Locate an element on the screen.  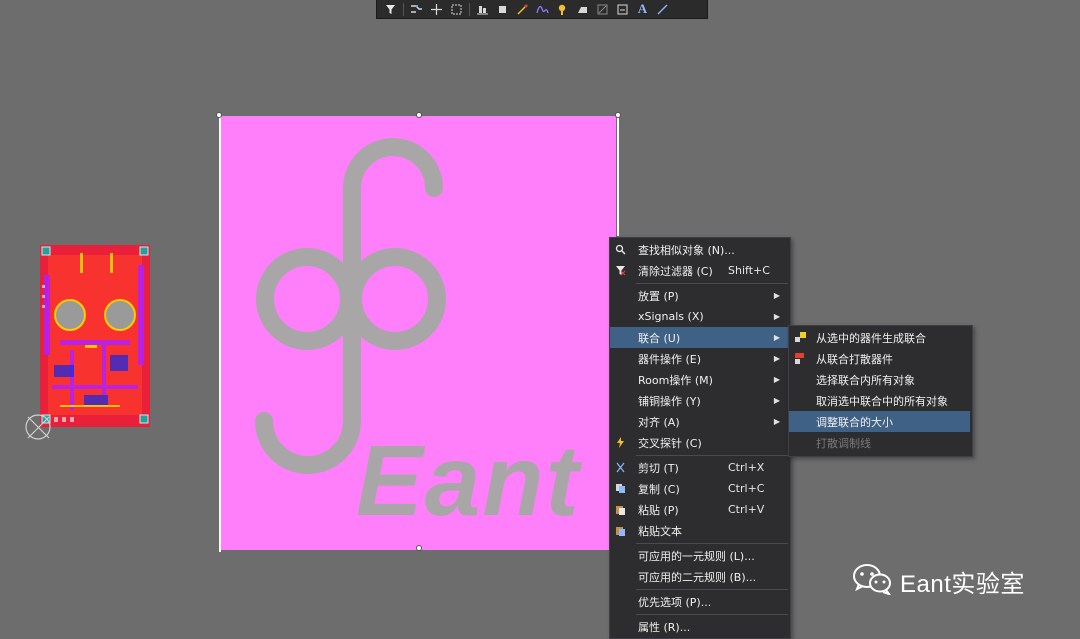
crosshair-icon is located at coordinates (436, 9).